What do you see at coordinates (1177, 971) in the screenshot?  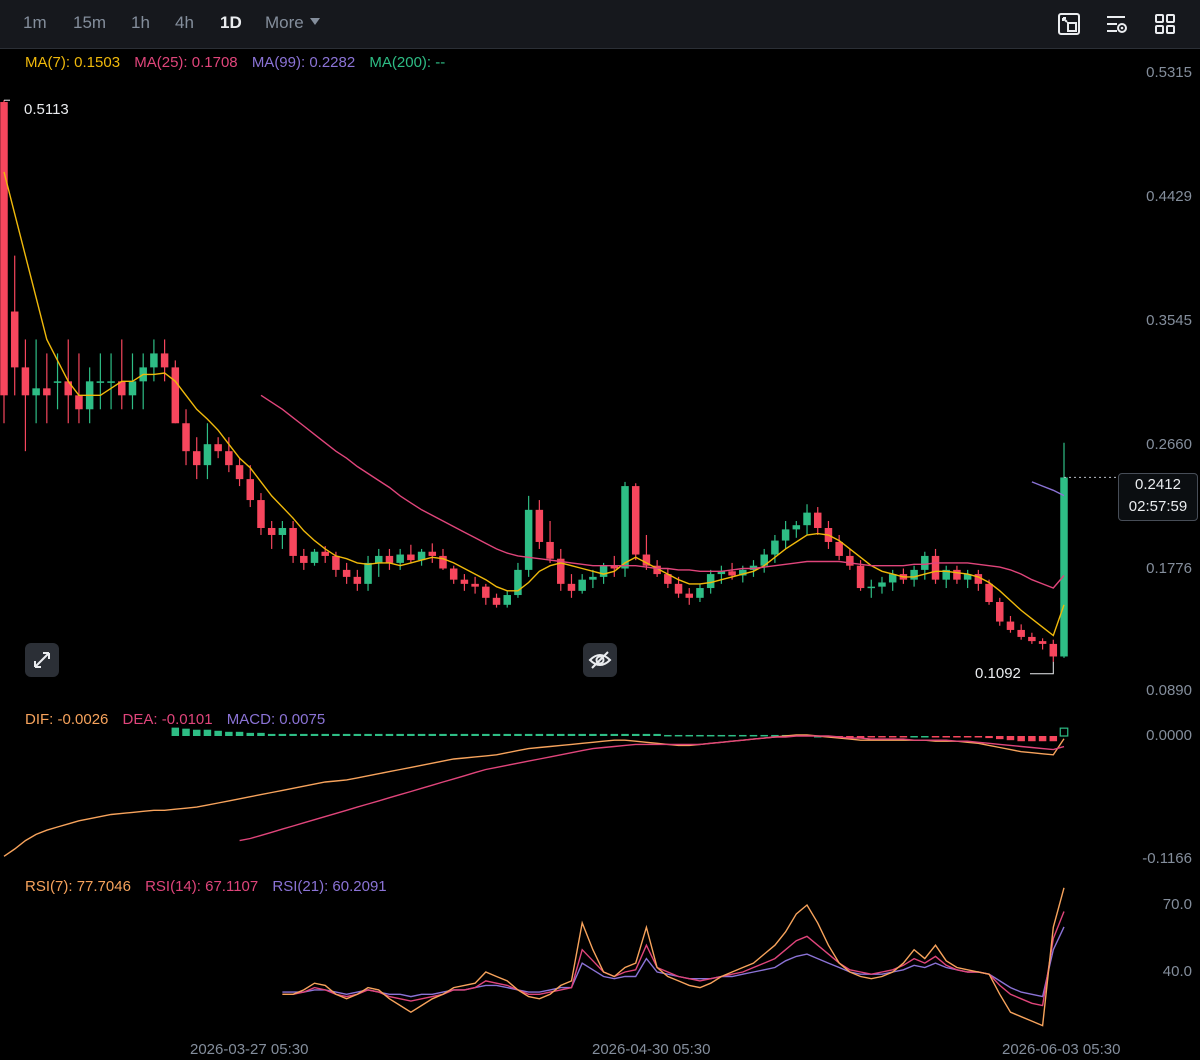 I see `rsi-axis-tick: 40.0` at bounding box center [1177, 971].